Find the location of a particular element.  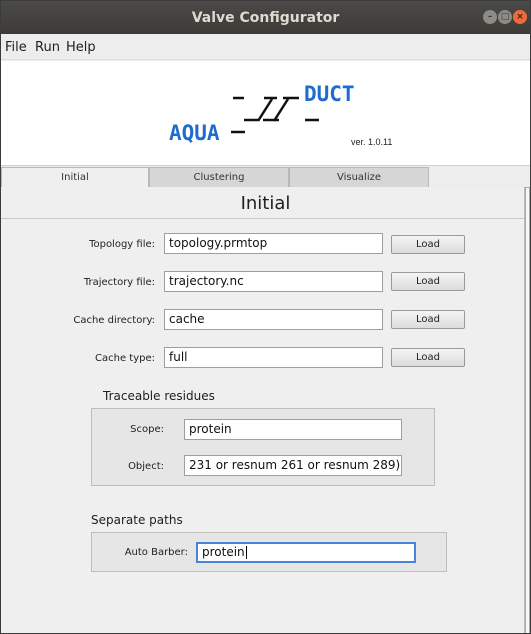

object-label: Object: is located at coordinates (146, 466).